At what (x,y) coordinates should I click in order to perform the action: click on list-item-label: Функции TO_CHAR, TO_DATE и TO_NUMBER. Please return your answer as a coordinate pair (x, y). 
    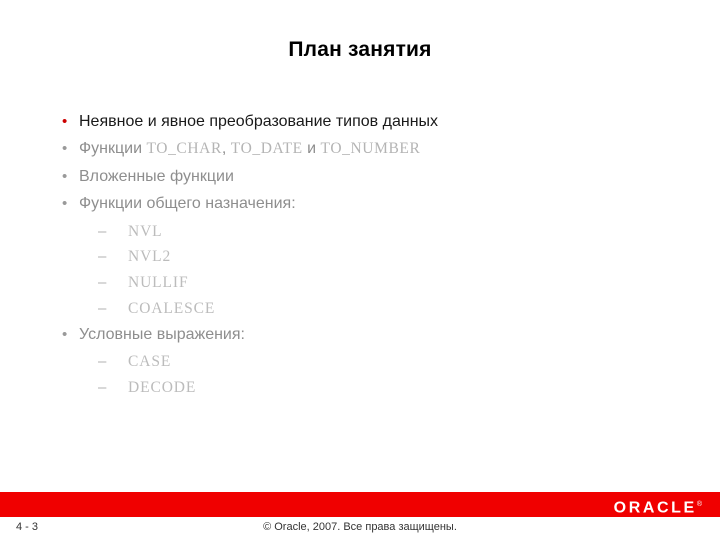
    Looking at the image, I should click on (375, 149).